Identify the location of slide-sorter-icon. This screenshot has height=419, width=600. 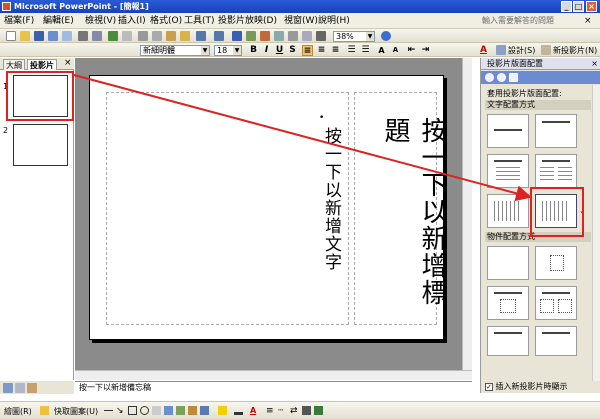
(20, 388).